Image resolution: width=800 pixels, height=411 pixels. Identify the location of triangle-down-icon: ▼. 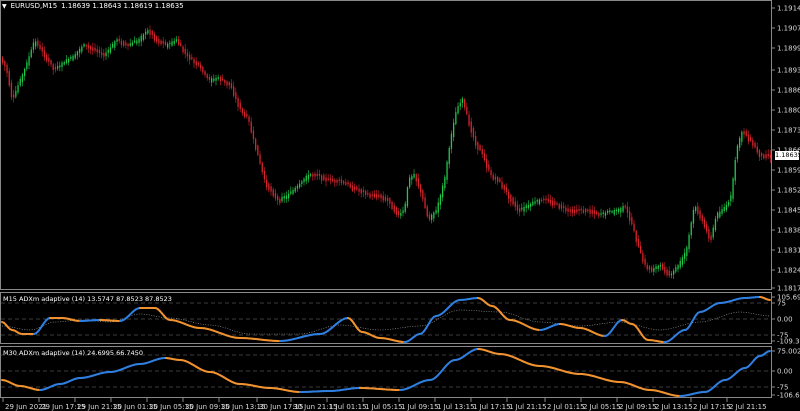
(4, 6).